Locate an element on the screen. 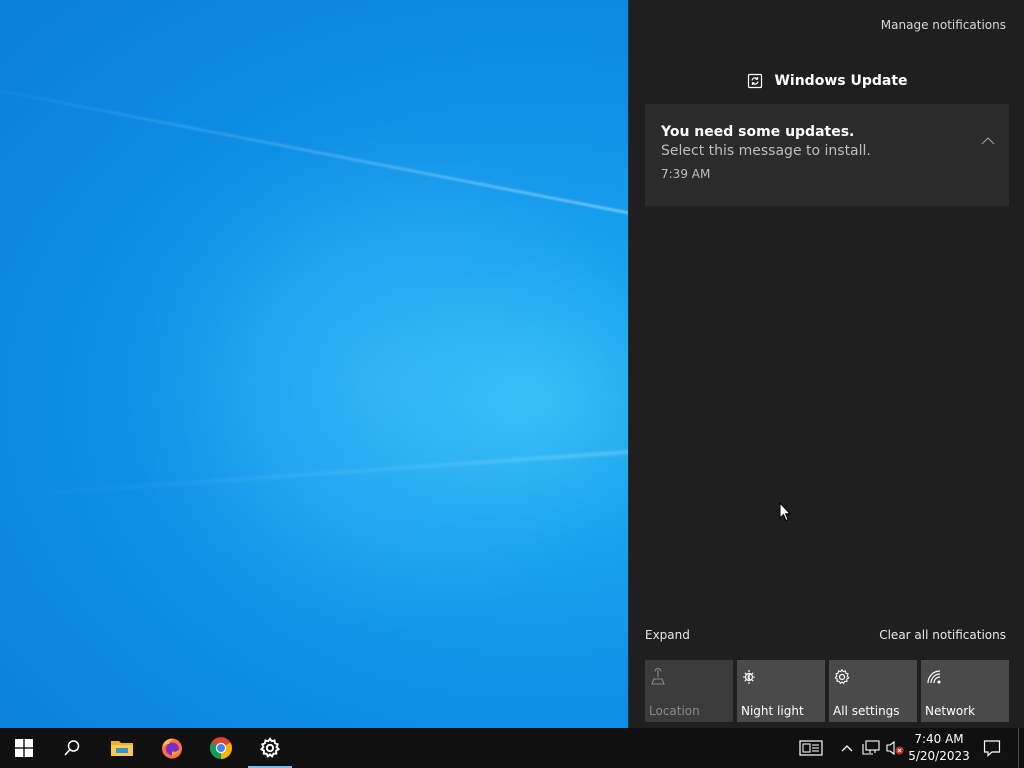 The image size is (1024, 768). action-center-button is located at coordinates (992, 748).